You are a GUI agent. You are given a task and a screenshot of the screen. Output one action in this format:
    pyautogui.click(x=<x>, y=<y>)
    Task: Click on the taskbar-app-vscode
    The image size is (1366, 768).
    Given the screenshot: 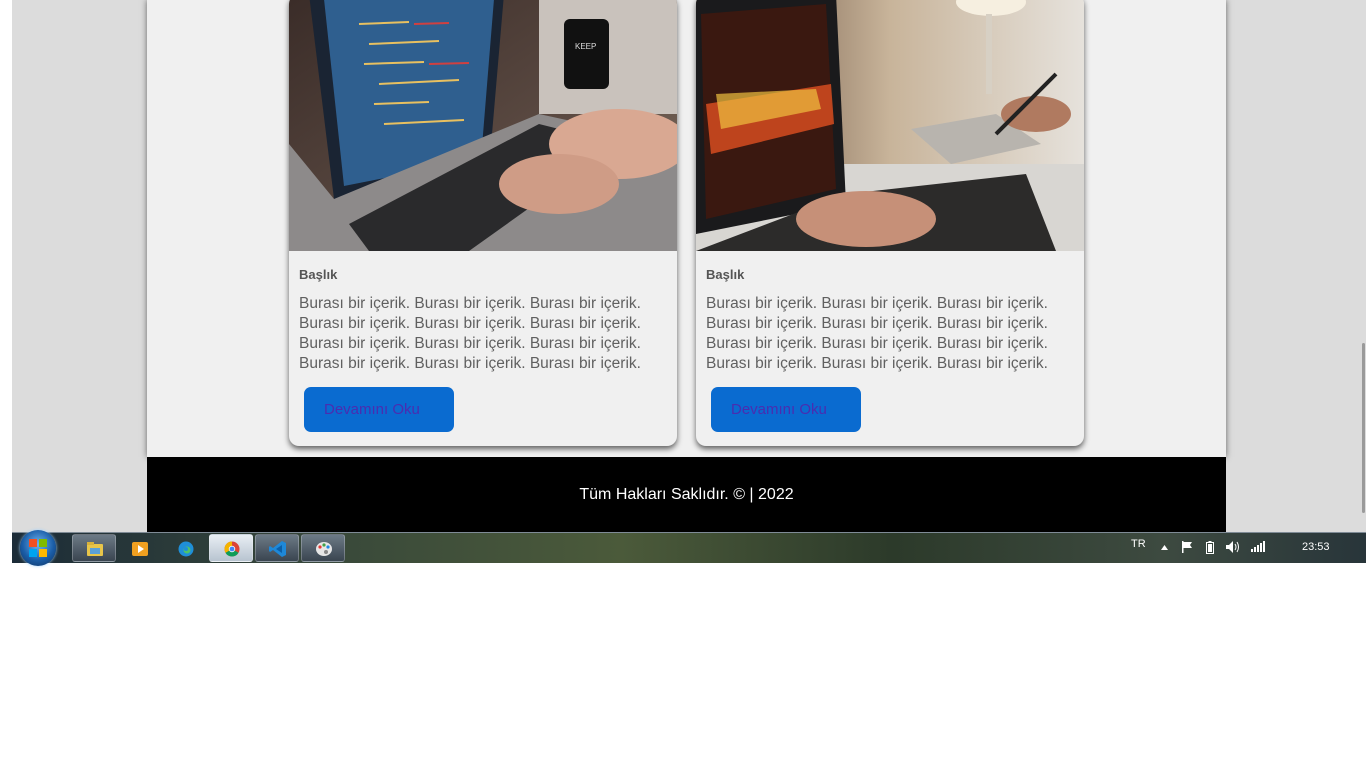 What is the action you would take?
    pyautogui.click(x=277, y=548)
    